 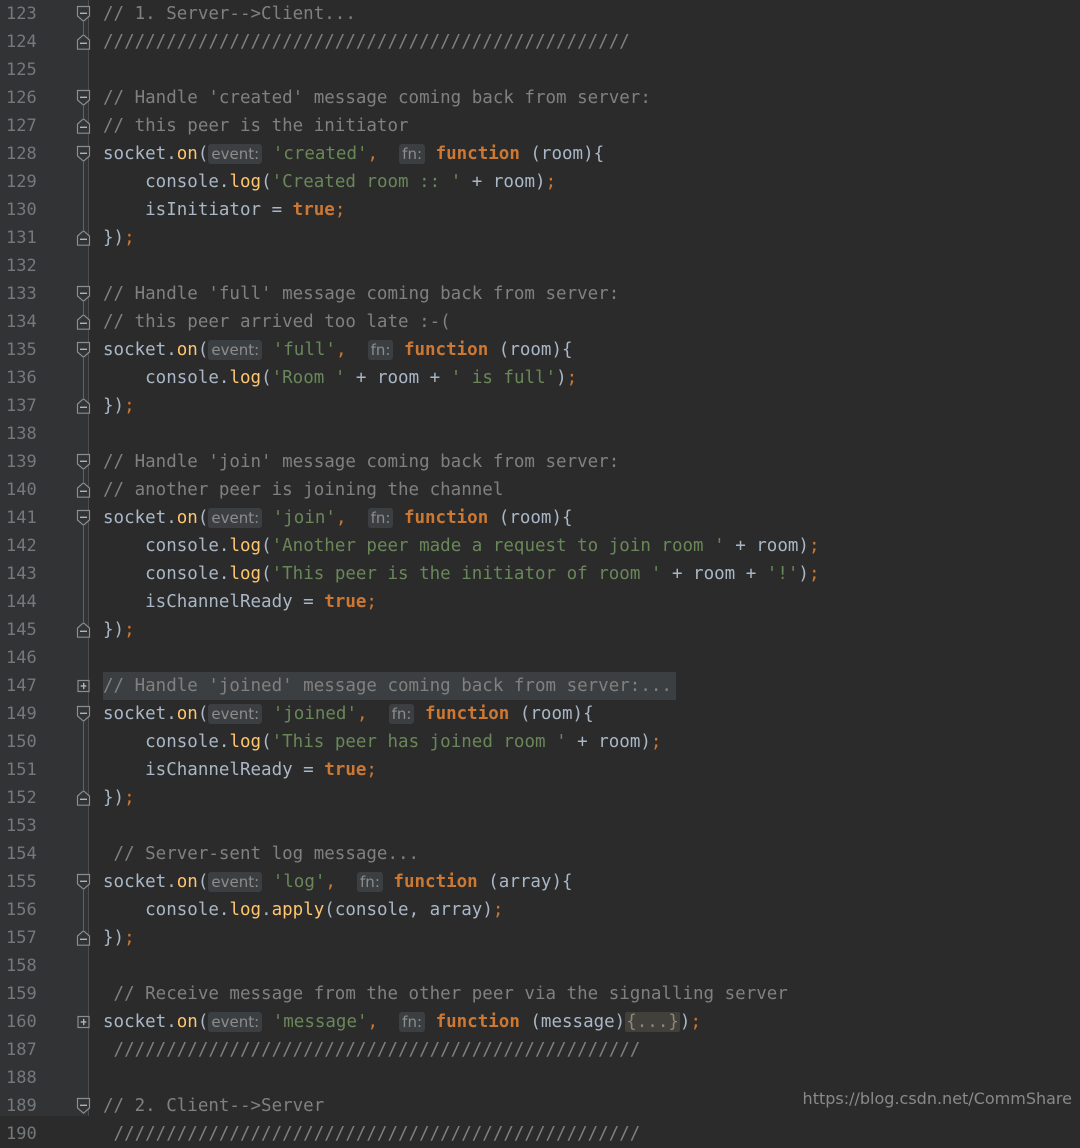 I want to click on code-line: 125, so click(x=540, y=70).